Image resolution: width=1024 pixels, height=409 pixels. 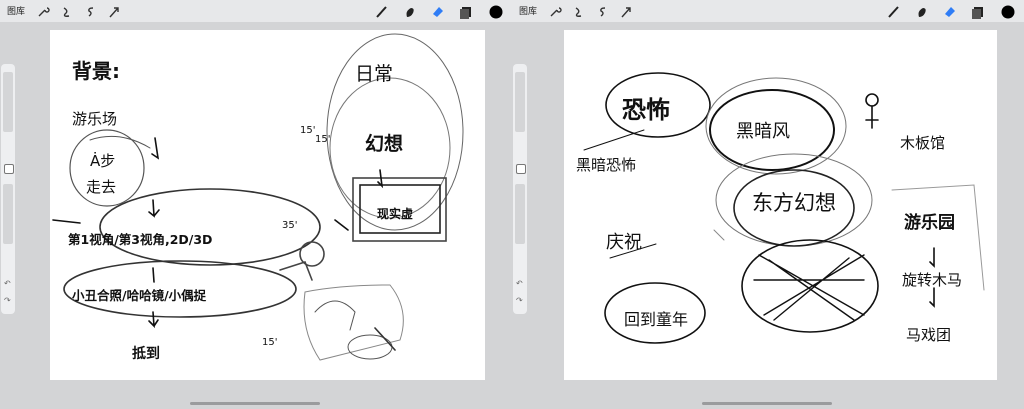 I want to click on amusement-text: 游乐场, so click(x=94, y=119).